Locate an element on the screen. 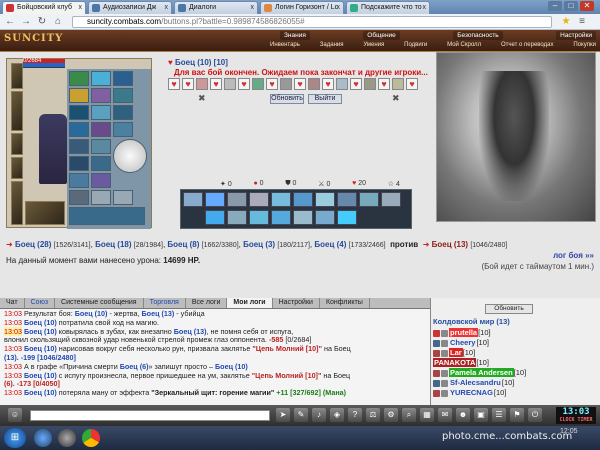 The height and width of the screenshot is (450, 600). settings-icon: ⚙ is located at coordinates (391, 415).